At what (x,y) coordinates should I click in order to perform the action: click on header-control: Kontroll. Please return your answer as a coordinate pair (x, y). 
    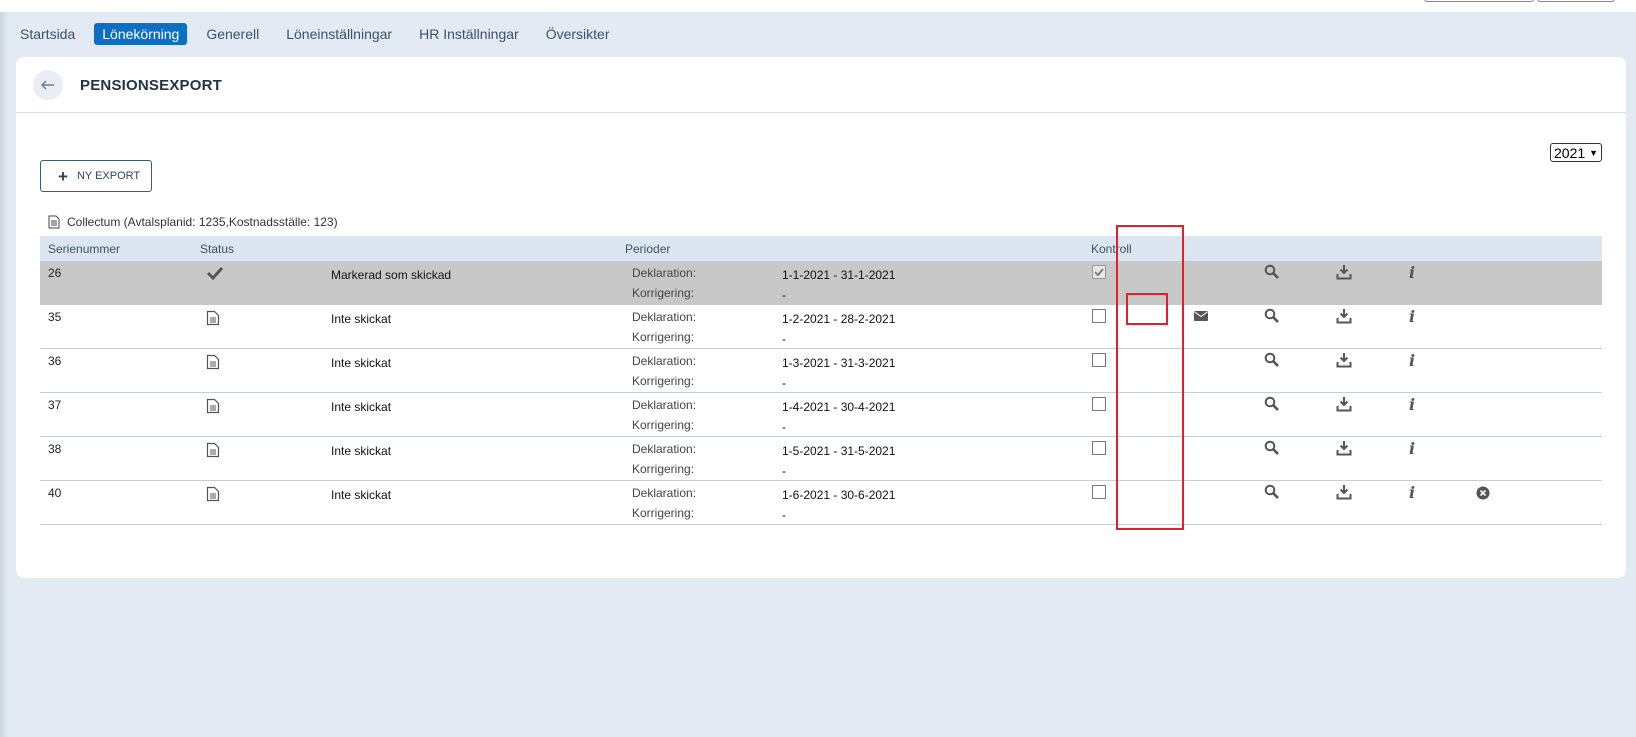
    Looking at the image, I should click on (1111, 249).